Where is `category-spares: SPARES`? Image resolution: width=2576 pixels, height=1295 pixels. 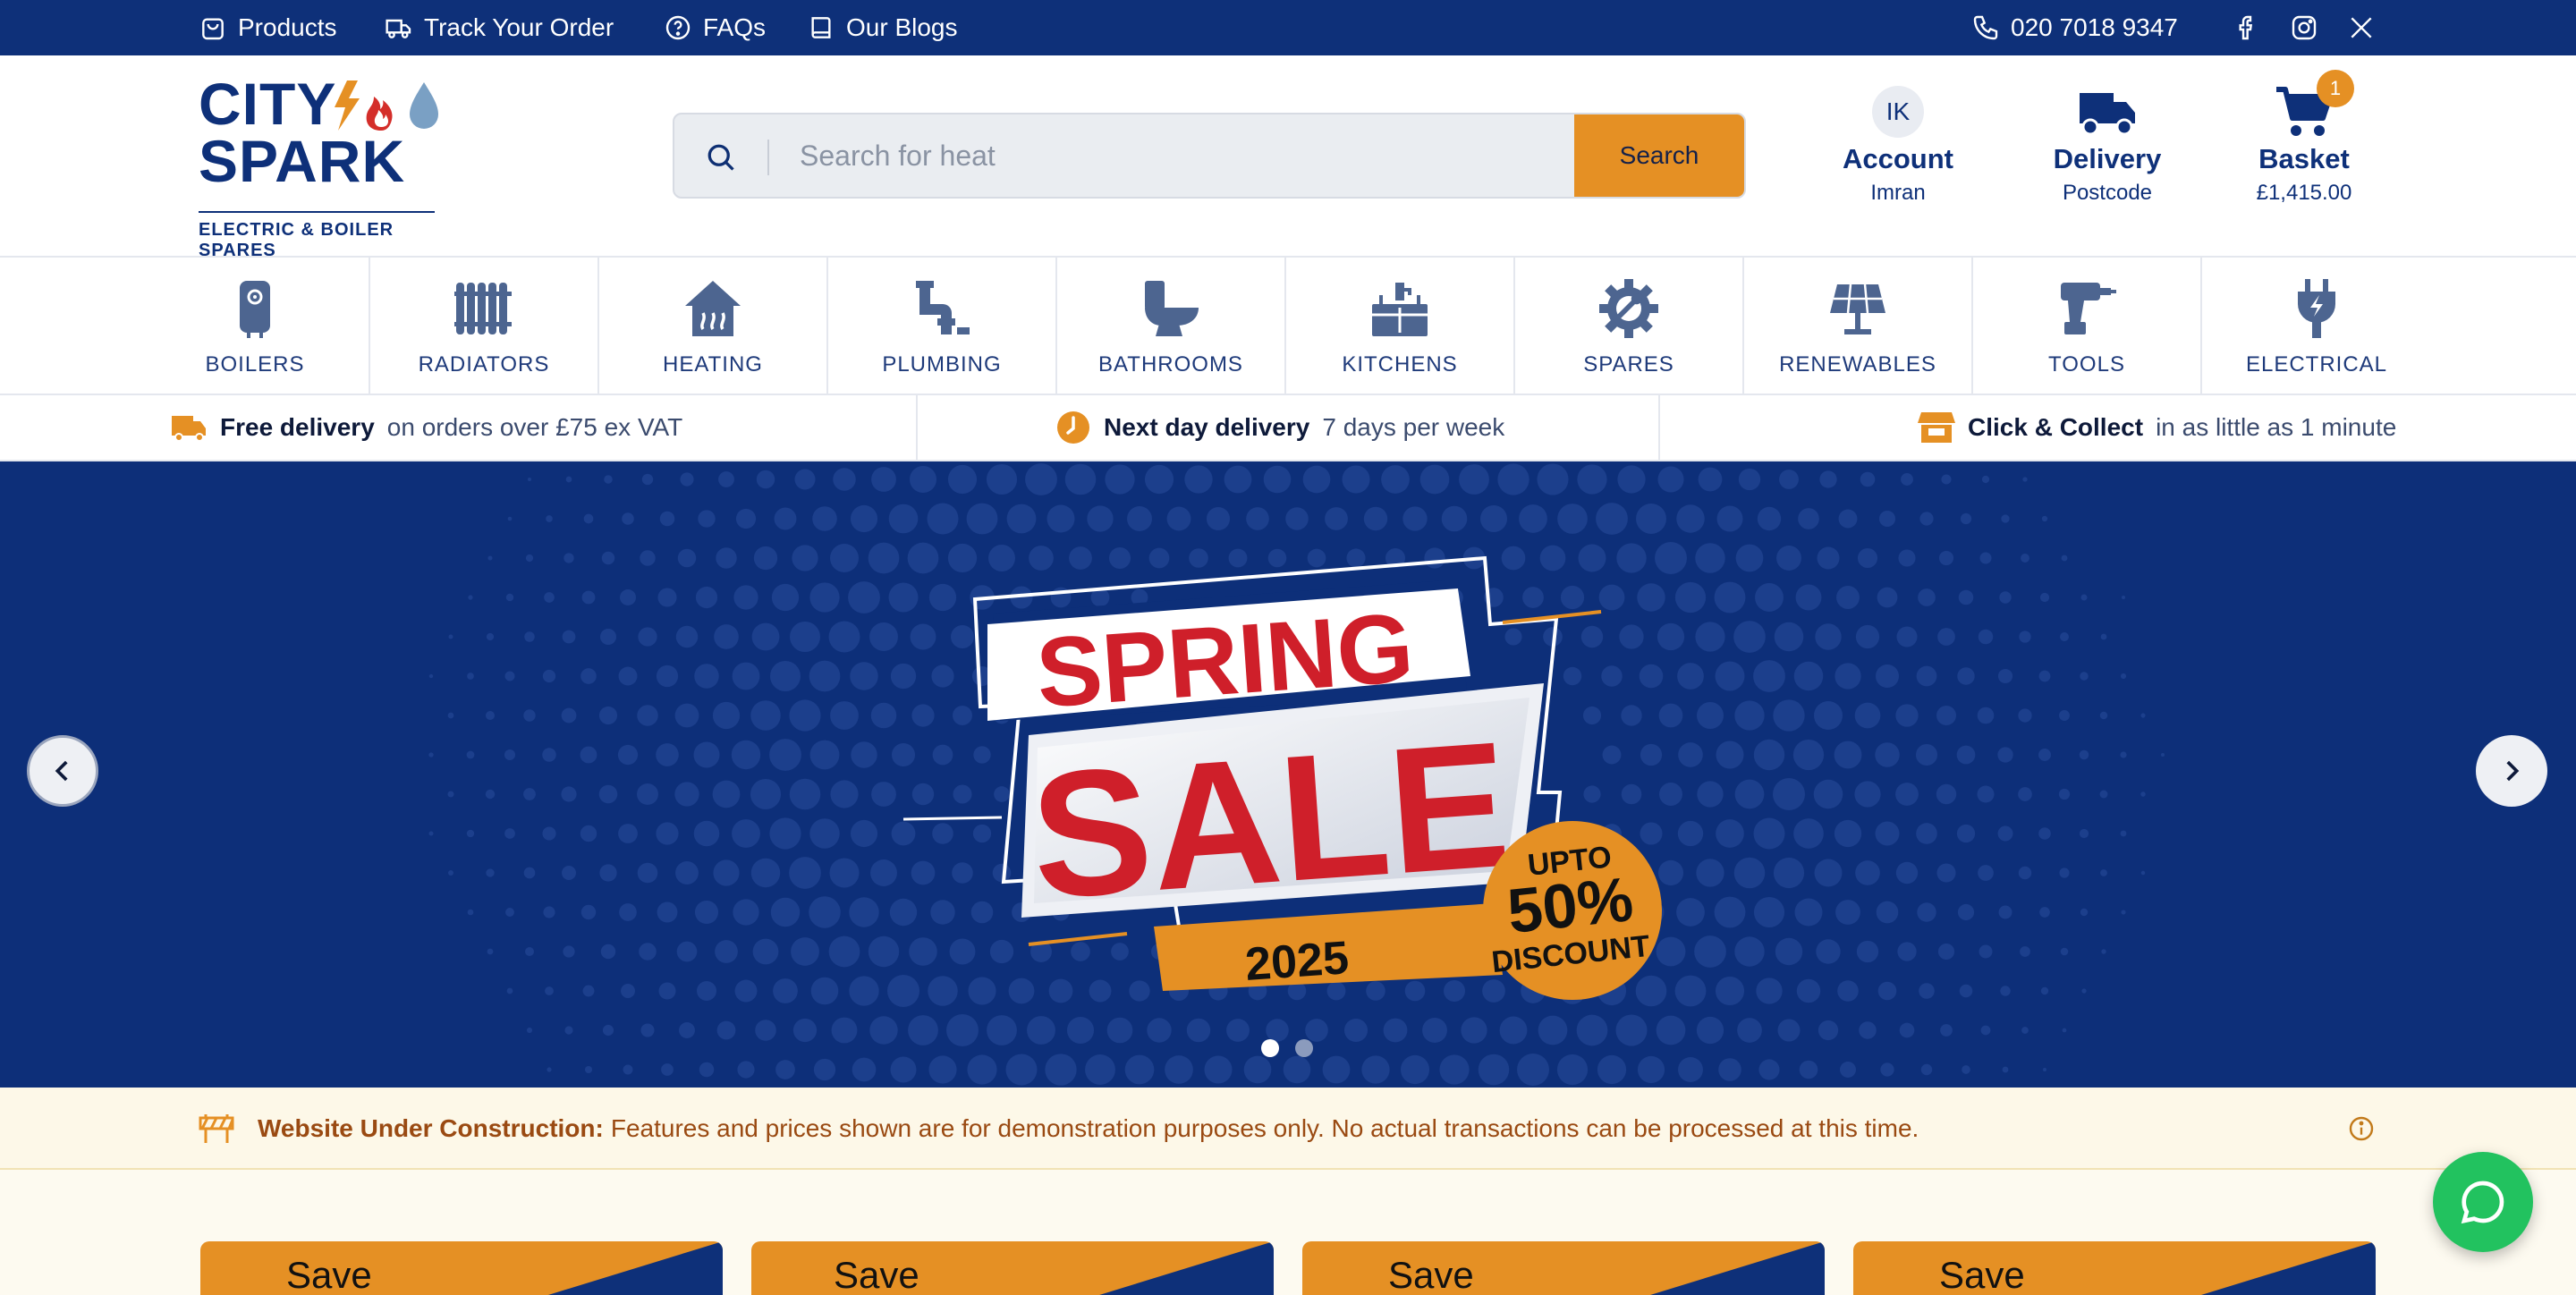 category-spares: SPARES is located at coordinates (1629, 326).